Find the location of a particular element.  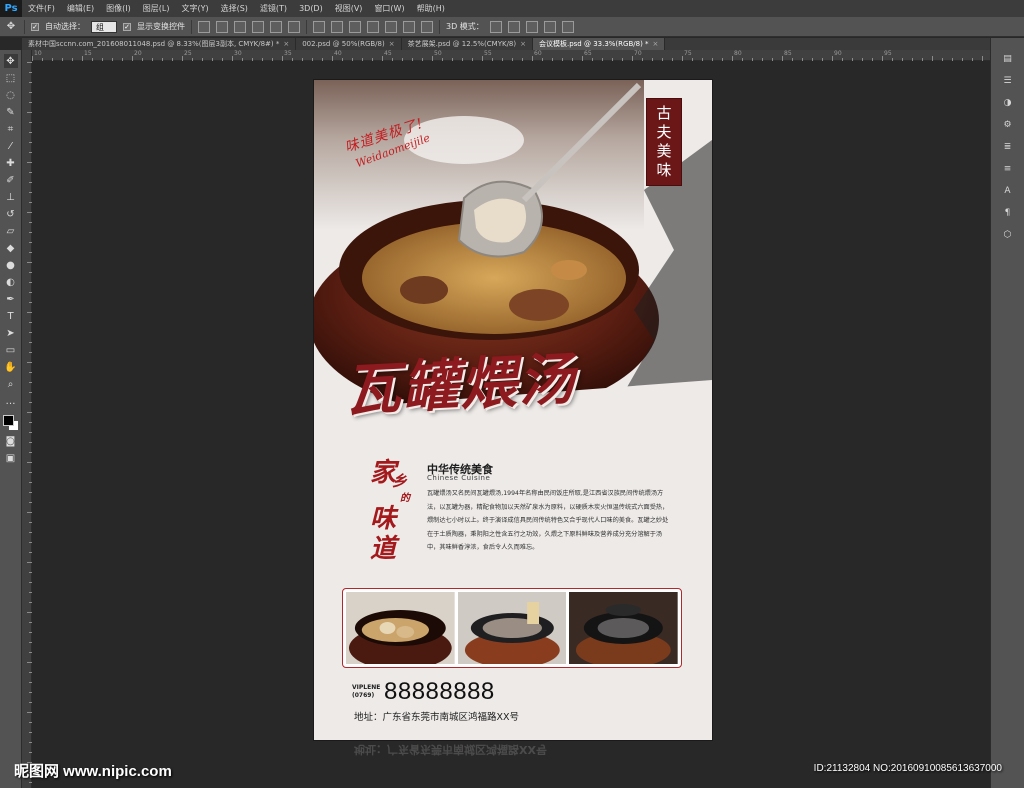

quick-mask-icon: ◙ is located at coordinates (11, 441).